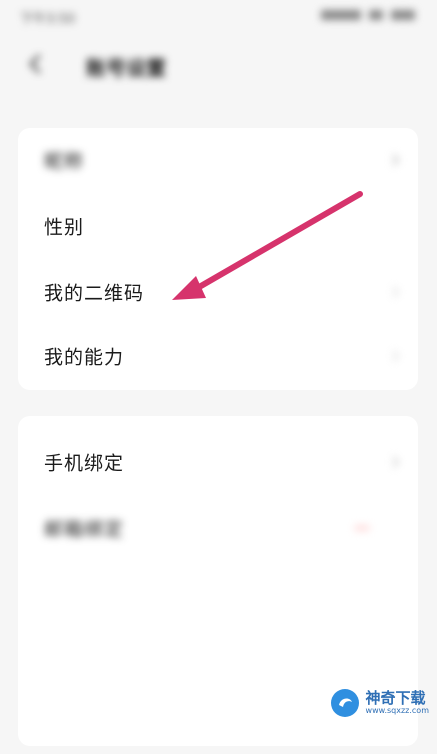 This screenshot has width=437, height=754. What do you see at coordinates (397, 710) in the screenshot?
I see `watermark-url: www.sqxzz.com` at bounding box center [397, 710].